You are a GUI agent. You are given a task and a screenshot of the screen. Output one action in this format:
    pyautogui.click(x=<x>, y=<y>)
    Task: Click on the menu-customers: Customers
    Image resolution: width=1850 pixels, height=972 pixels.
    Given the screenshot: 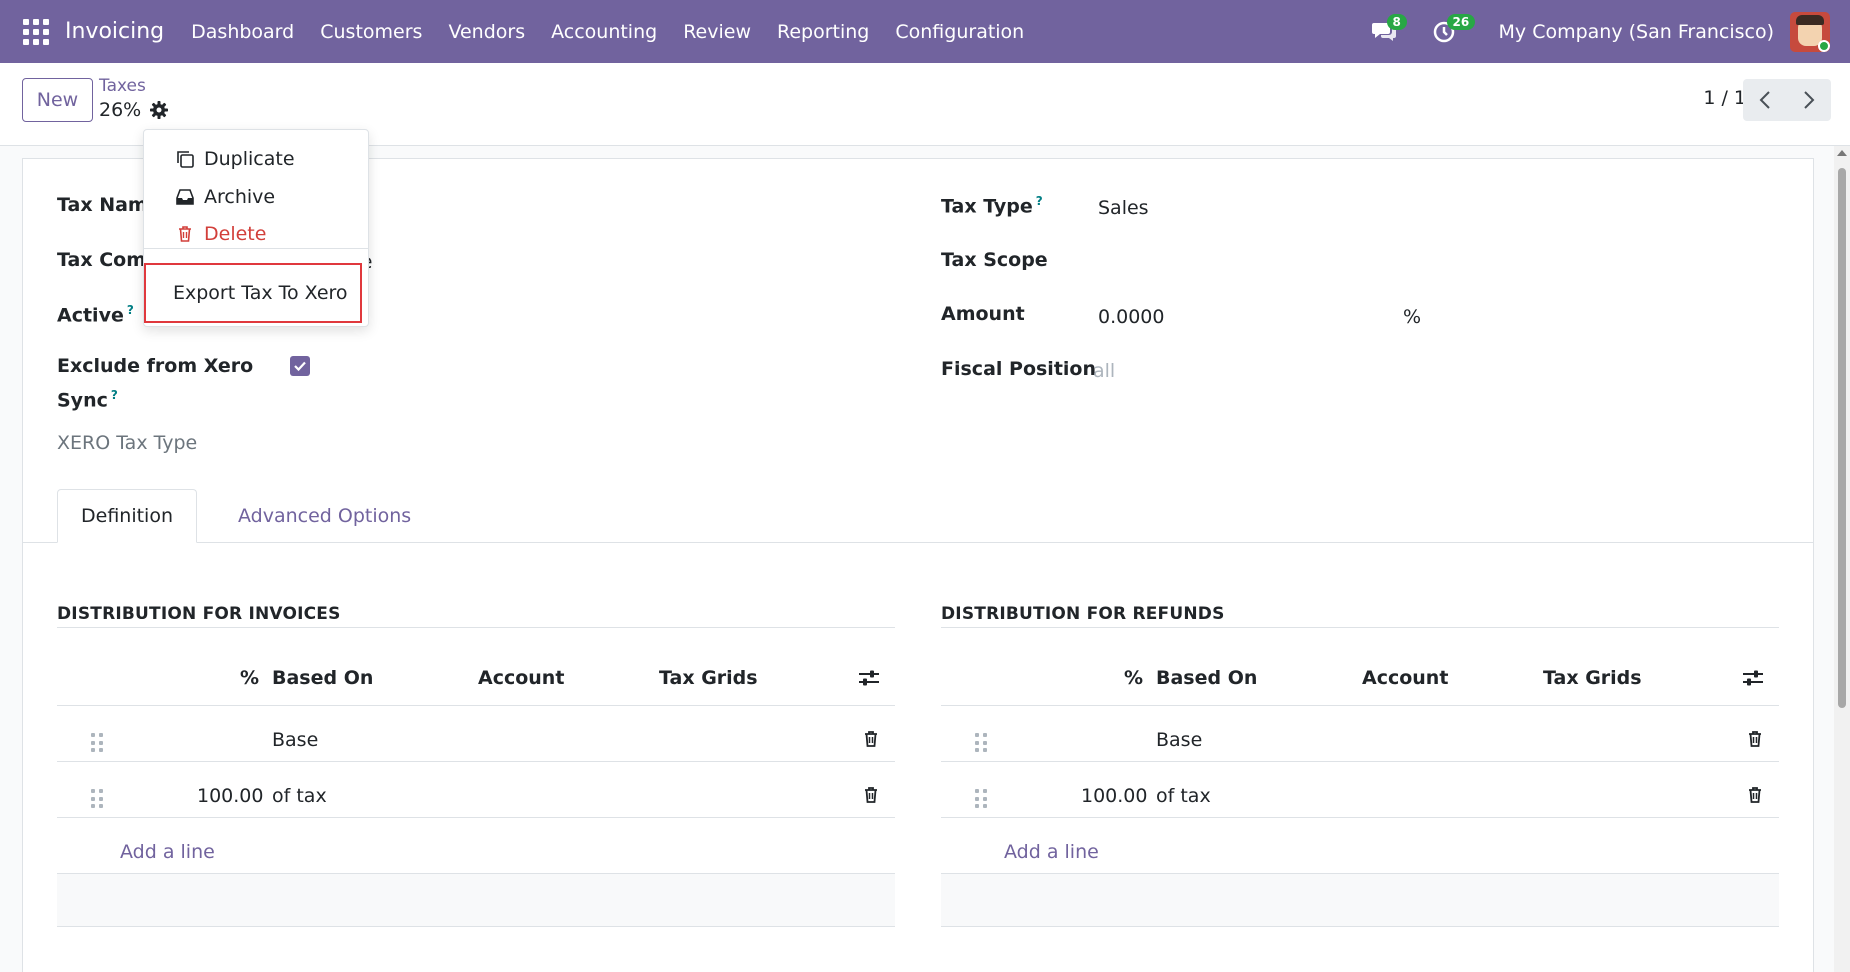 What is the action you would take?
    pyautogui.click(x=371, y=32)
    